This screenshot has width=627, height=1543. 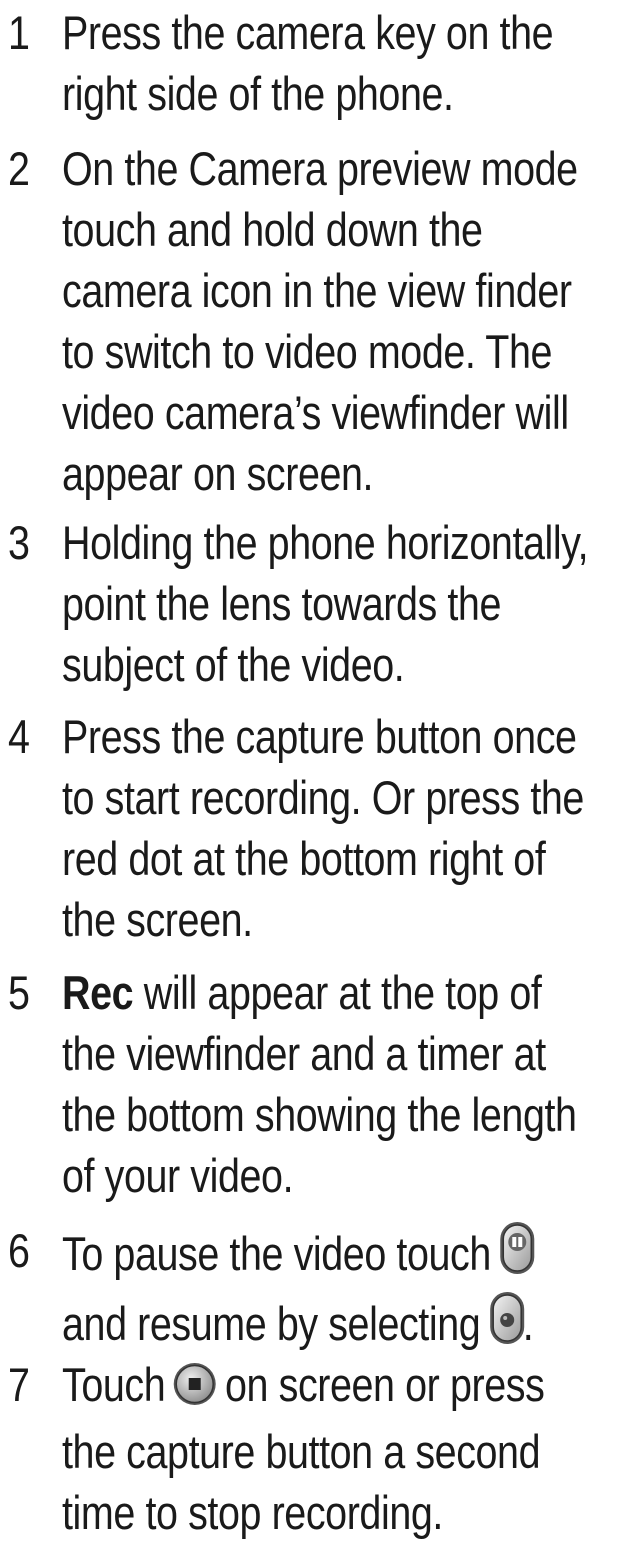 What do you see at coordinates (19, 1384) in the screenshot?
I see `step-number: 7` at bounding box center [19, 1384].